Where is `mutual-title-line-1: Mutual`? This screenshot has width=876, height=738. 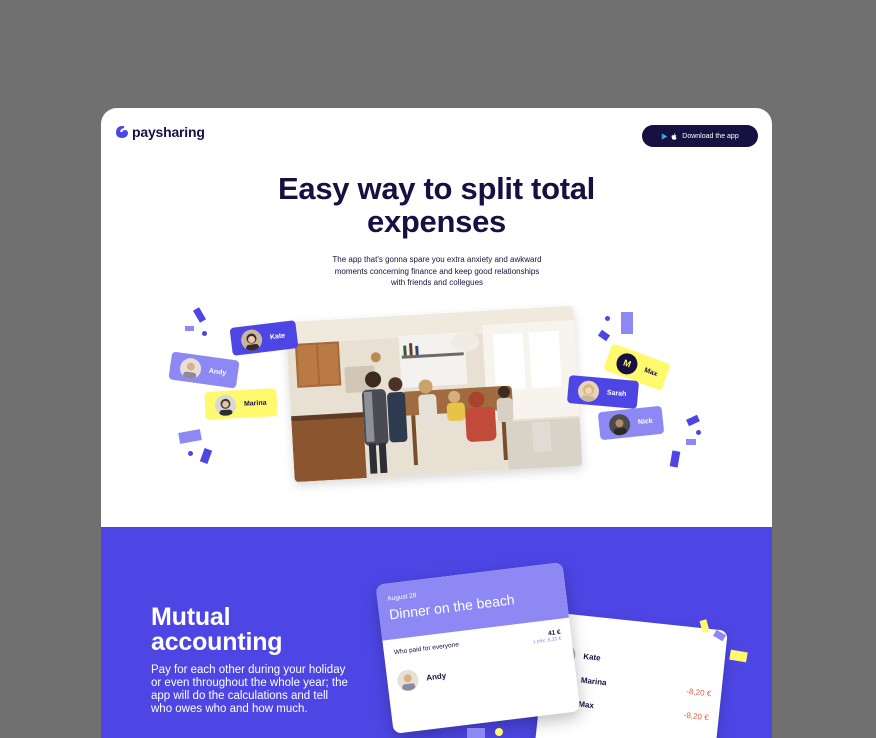
mutual-title-line-1: Mutual is located at coordinates (191, 617).